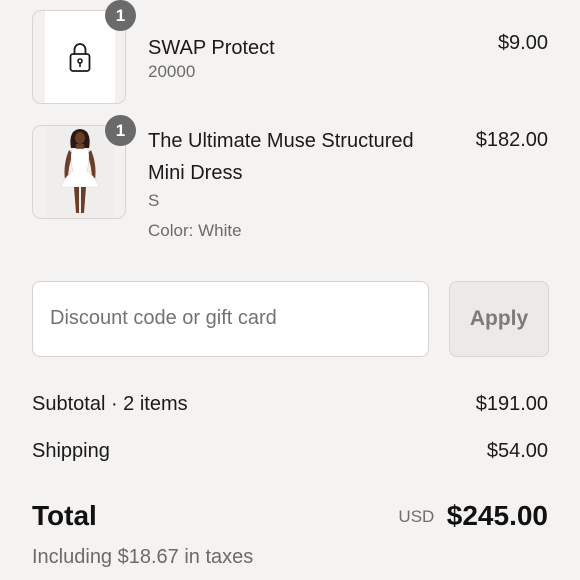 This screenshot has height=580, width=580. Describe the element at coordinates (497, 515) in the screenshot. I see `total-value: $245.00` at that location.